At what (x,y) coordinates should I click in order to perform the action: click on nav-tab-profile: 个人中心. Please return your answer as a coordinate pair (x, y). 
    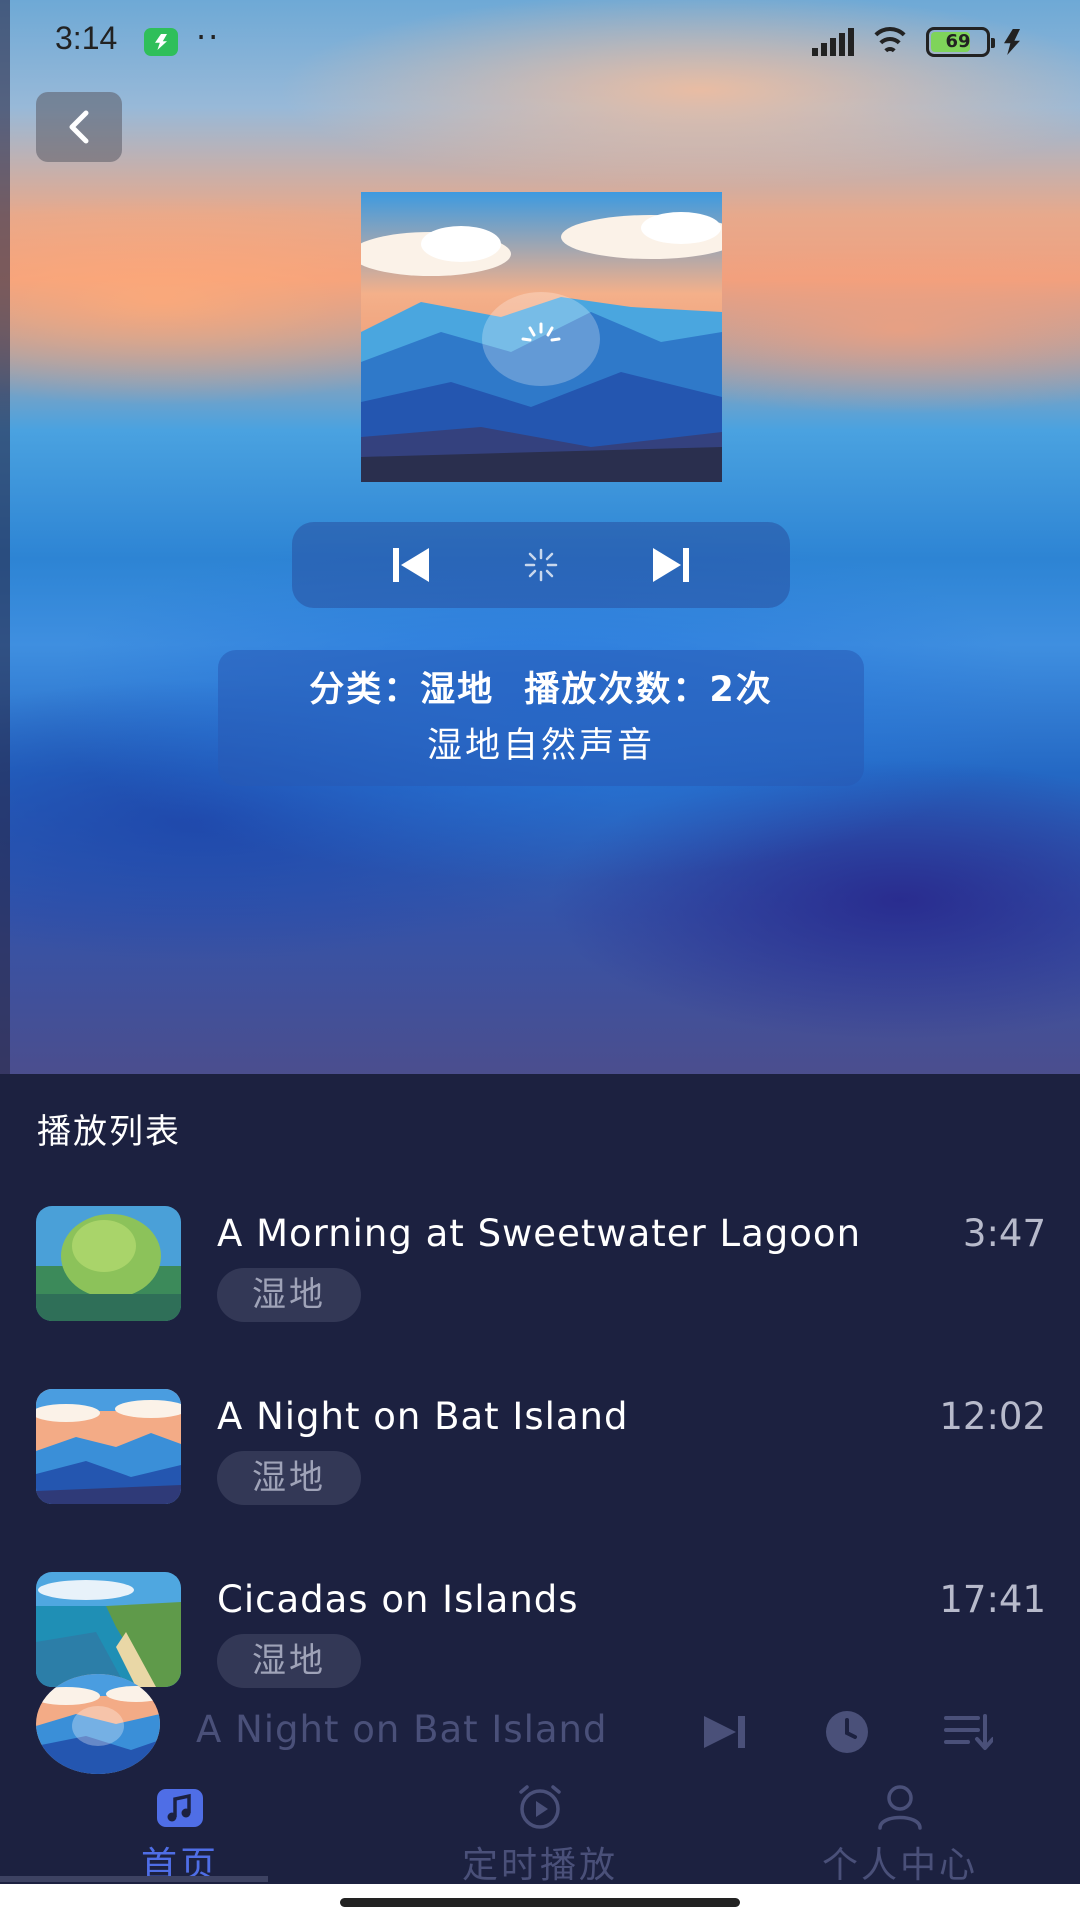
    Looking at the image, I should click on (900, 1832).